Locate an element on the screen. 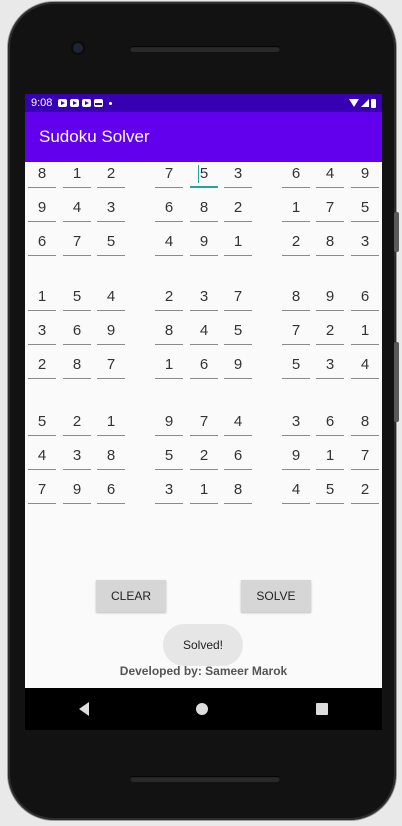  image-notification-icon is located at coordinates (99, 103).